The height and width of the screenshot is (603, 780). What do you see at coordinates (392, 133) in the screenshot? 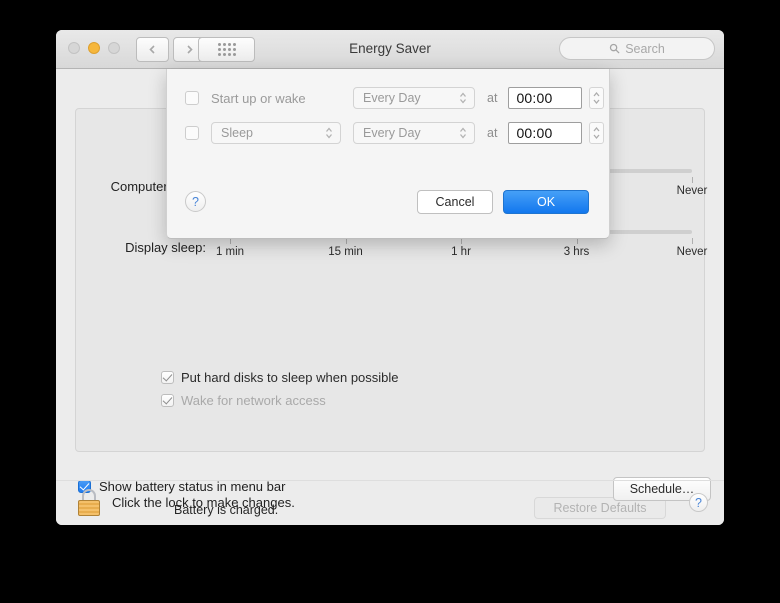
I see `sleep-frequency-value: Every Day` at bounding box center [392, 133].